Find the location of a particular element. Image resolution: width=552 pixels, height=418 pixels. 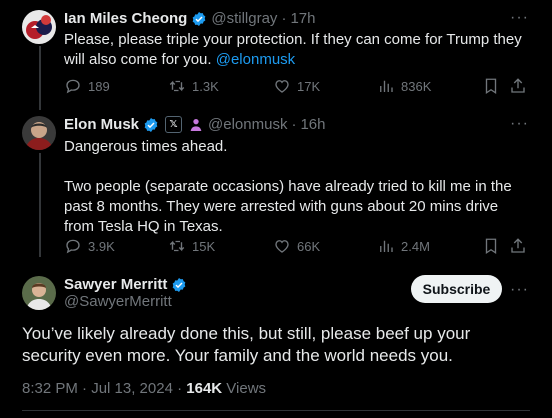

tweet-timestamp: 8:32 PM · Jul 13, 2024 · is located at coordinates (102, 388).